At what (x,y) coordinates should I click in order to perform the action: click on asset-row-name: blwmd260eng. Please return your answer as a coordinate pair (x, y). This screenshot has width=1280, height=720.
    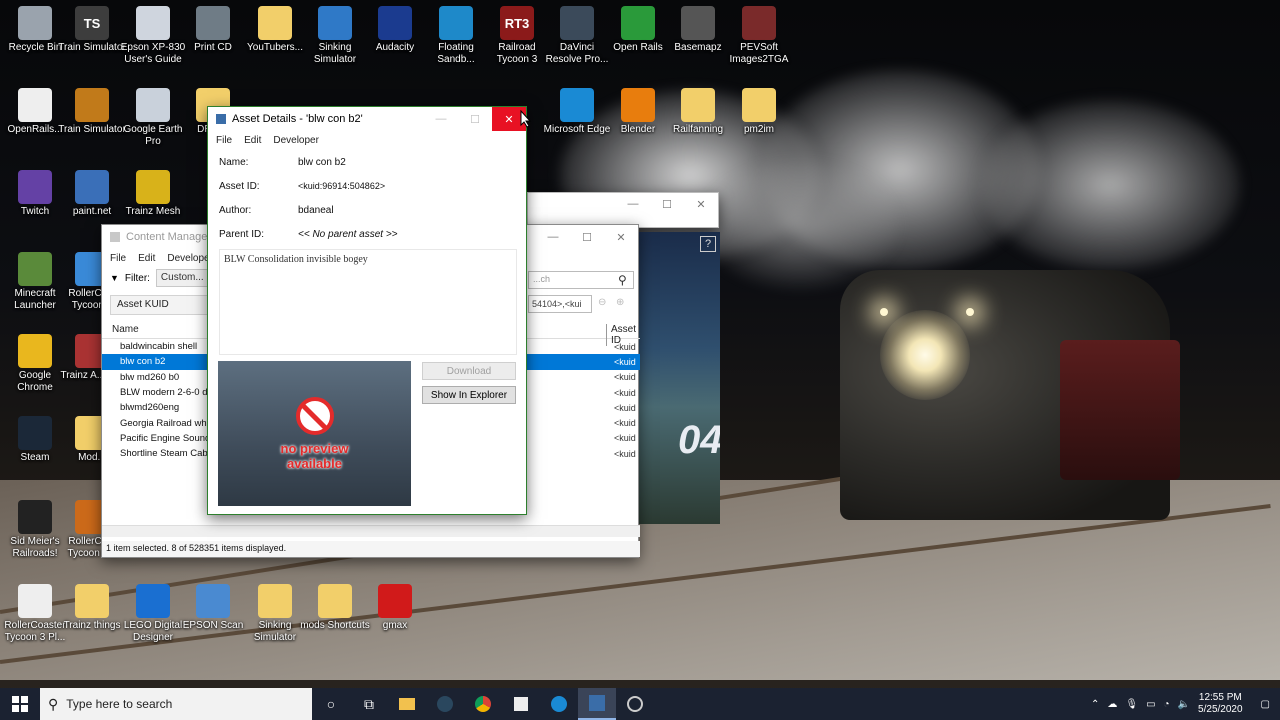
    Looking at the image, I should click on (150, 408).